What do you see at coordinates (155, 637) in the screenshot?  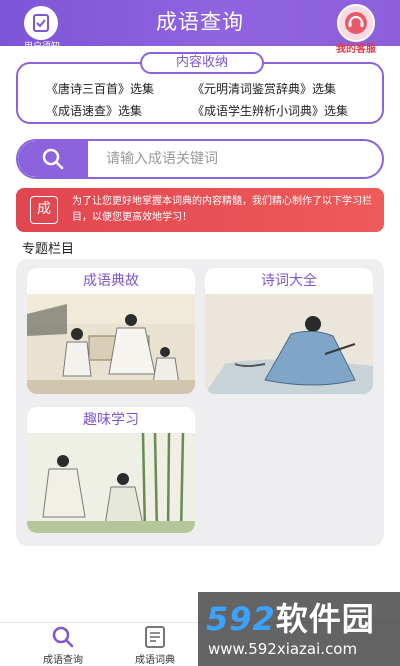 I see `dictionary-icon` at bounding box center [155, 637].